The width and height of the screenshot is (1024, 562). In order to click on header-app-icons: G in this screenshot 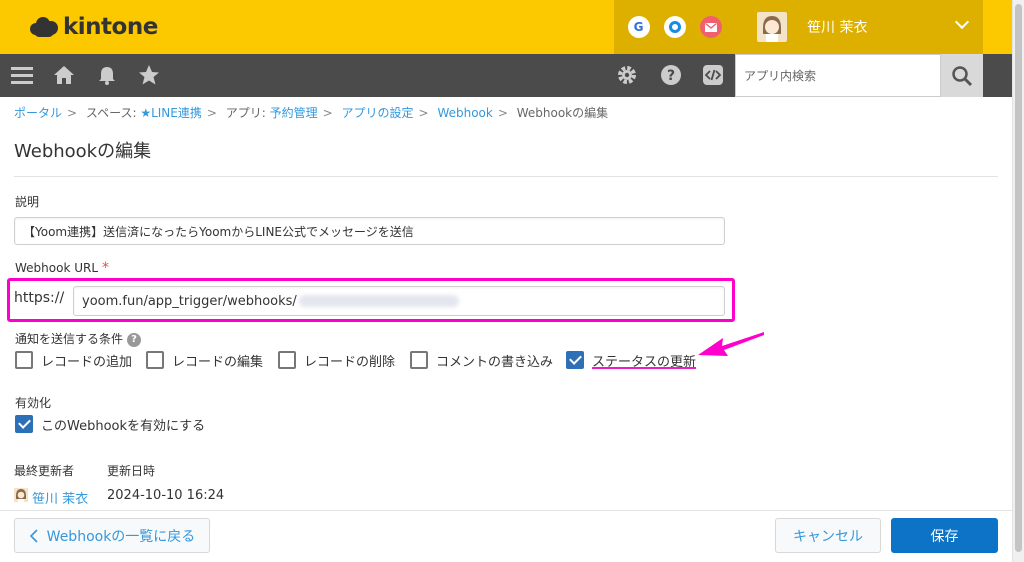, I will do `click(674, 27)`.